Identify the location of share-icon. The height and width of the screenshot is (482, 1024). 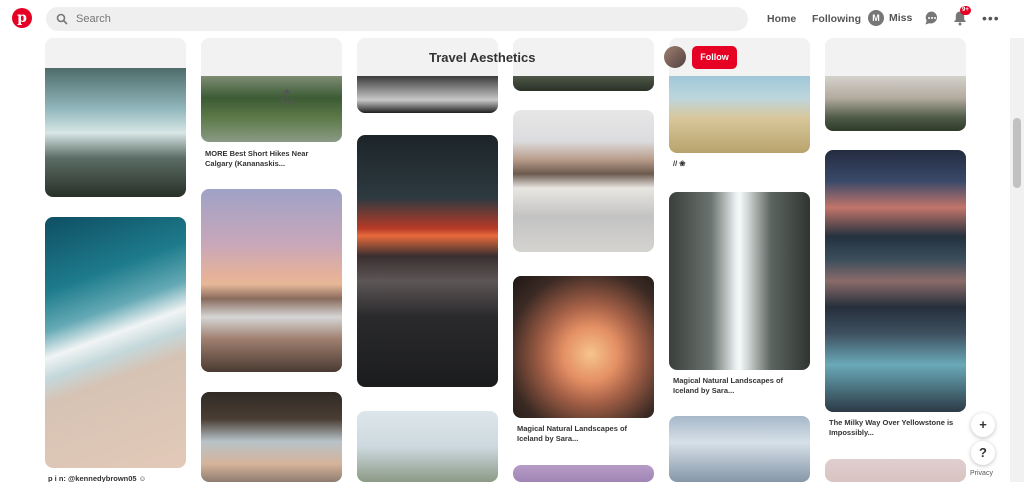
(287, 96).